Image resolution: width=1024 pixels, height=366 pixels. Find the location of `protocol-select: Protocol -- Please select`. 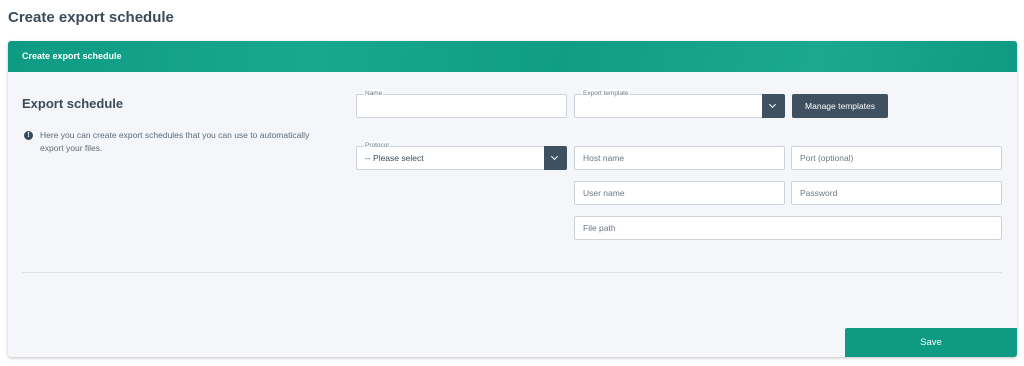

protocol-select: Protocol -- Please select is located at coordinates (461, 155).